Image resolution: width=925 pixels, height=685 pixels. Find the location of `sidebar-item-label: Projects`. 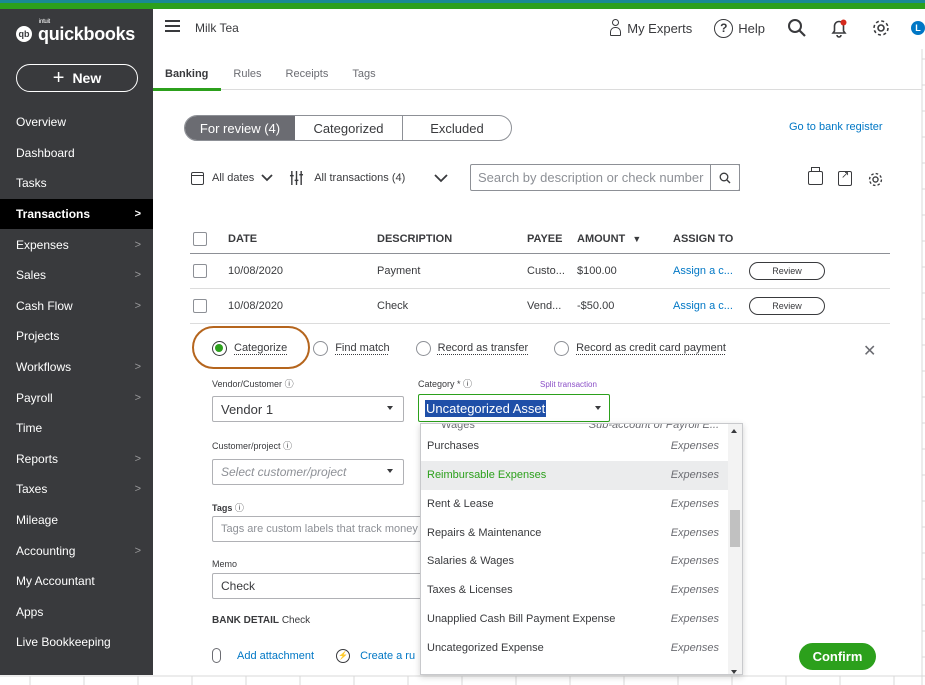

sidebar-item-label: Projects is located at coordinates (38, 336).